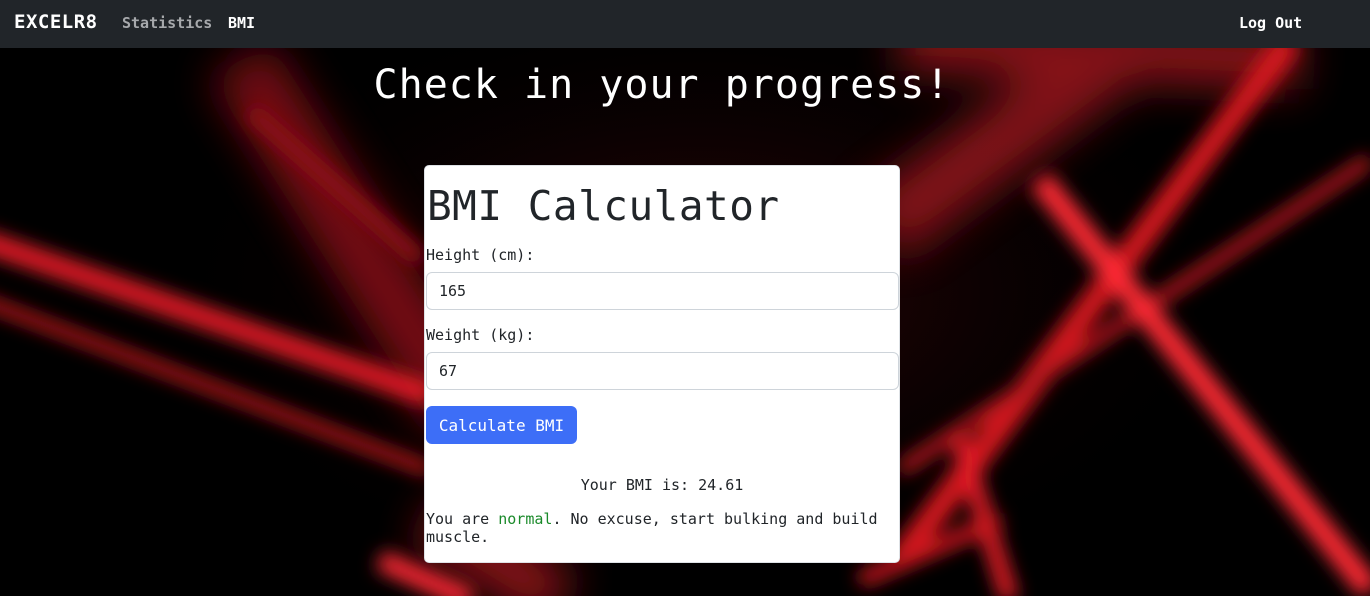  Describe the element at coordinates (480, 335) in the screenshot. I see `weight-label: Weight (kg):` at that location.